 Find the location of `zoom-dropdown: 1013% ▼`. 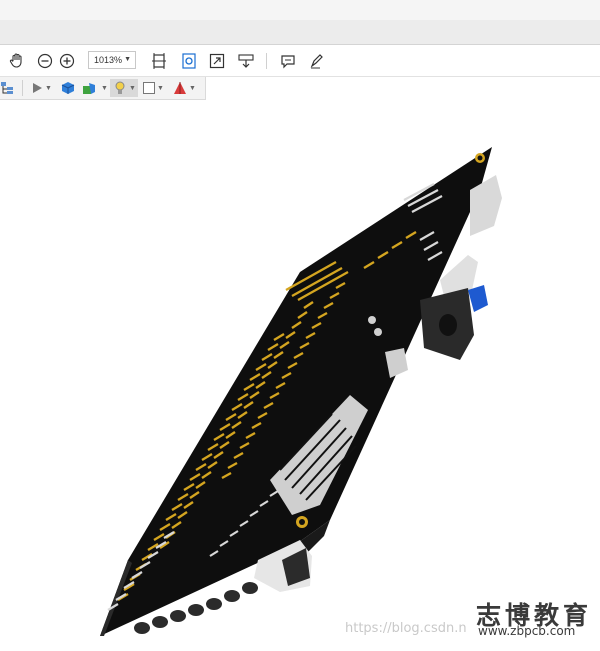

zoom-dropdown: 1013% ▼ is located at coordinates (112, 60).